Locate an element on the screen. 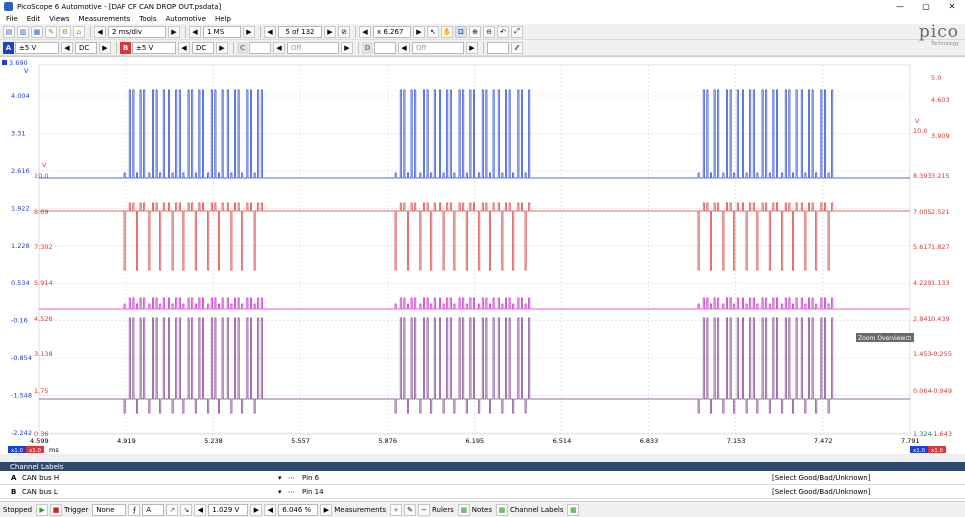 The width and height of the screenshot is (965, 517). trigger-level: 1.029 V is located at coordinates (228, 509).